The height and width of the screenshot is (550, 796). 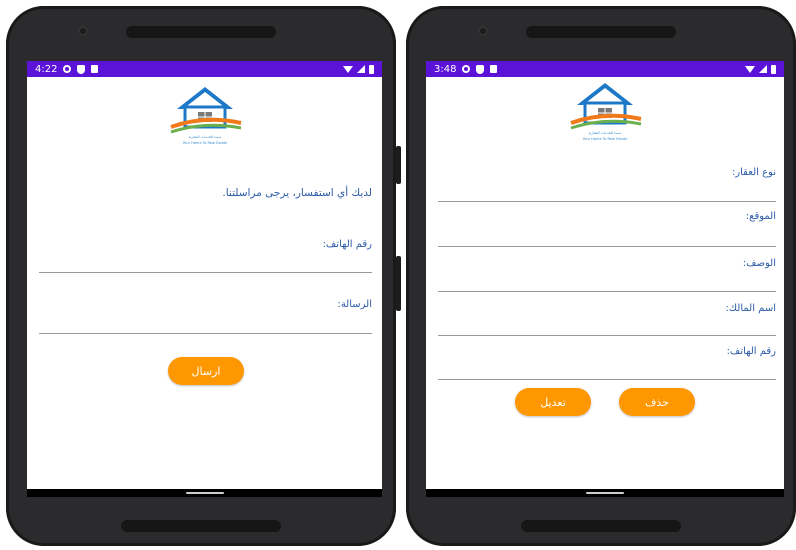 What do you see at coordinates (445, 69) in the screenshot?
I see `status-time: 3:48` at bounding box center [445, 69].